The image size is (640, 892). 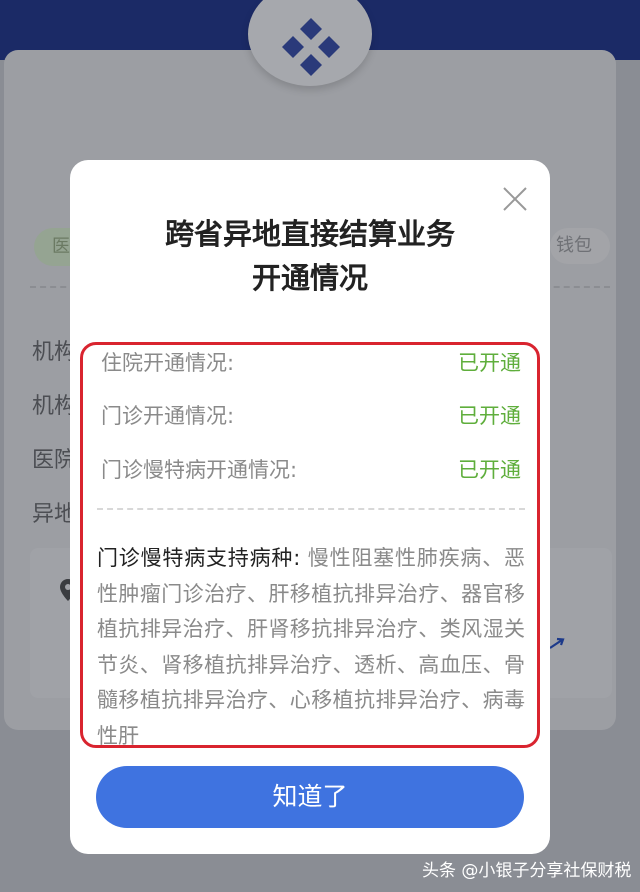 I want to click on arrow-icon, so click(x=557, y=643).